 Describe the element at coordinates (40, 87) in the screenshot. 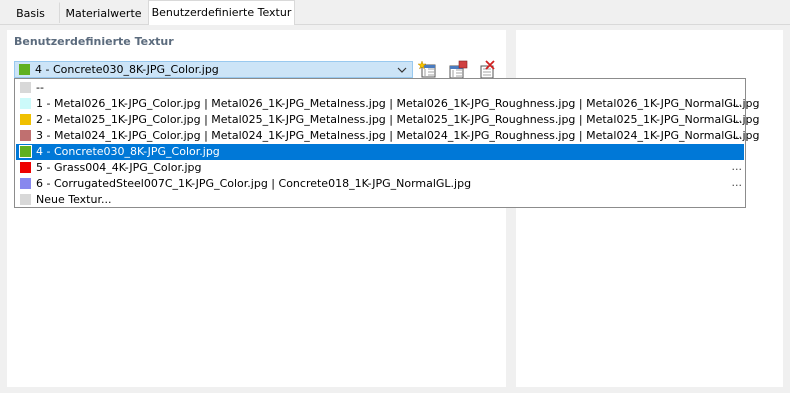

I see `list-item-label: --` at that location.